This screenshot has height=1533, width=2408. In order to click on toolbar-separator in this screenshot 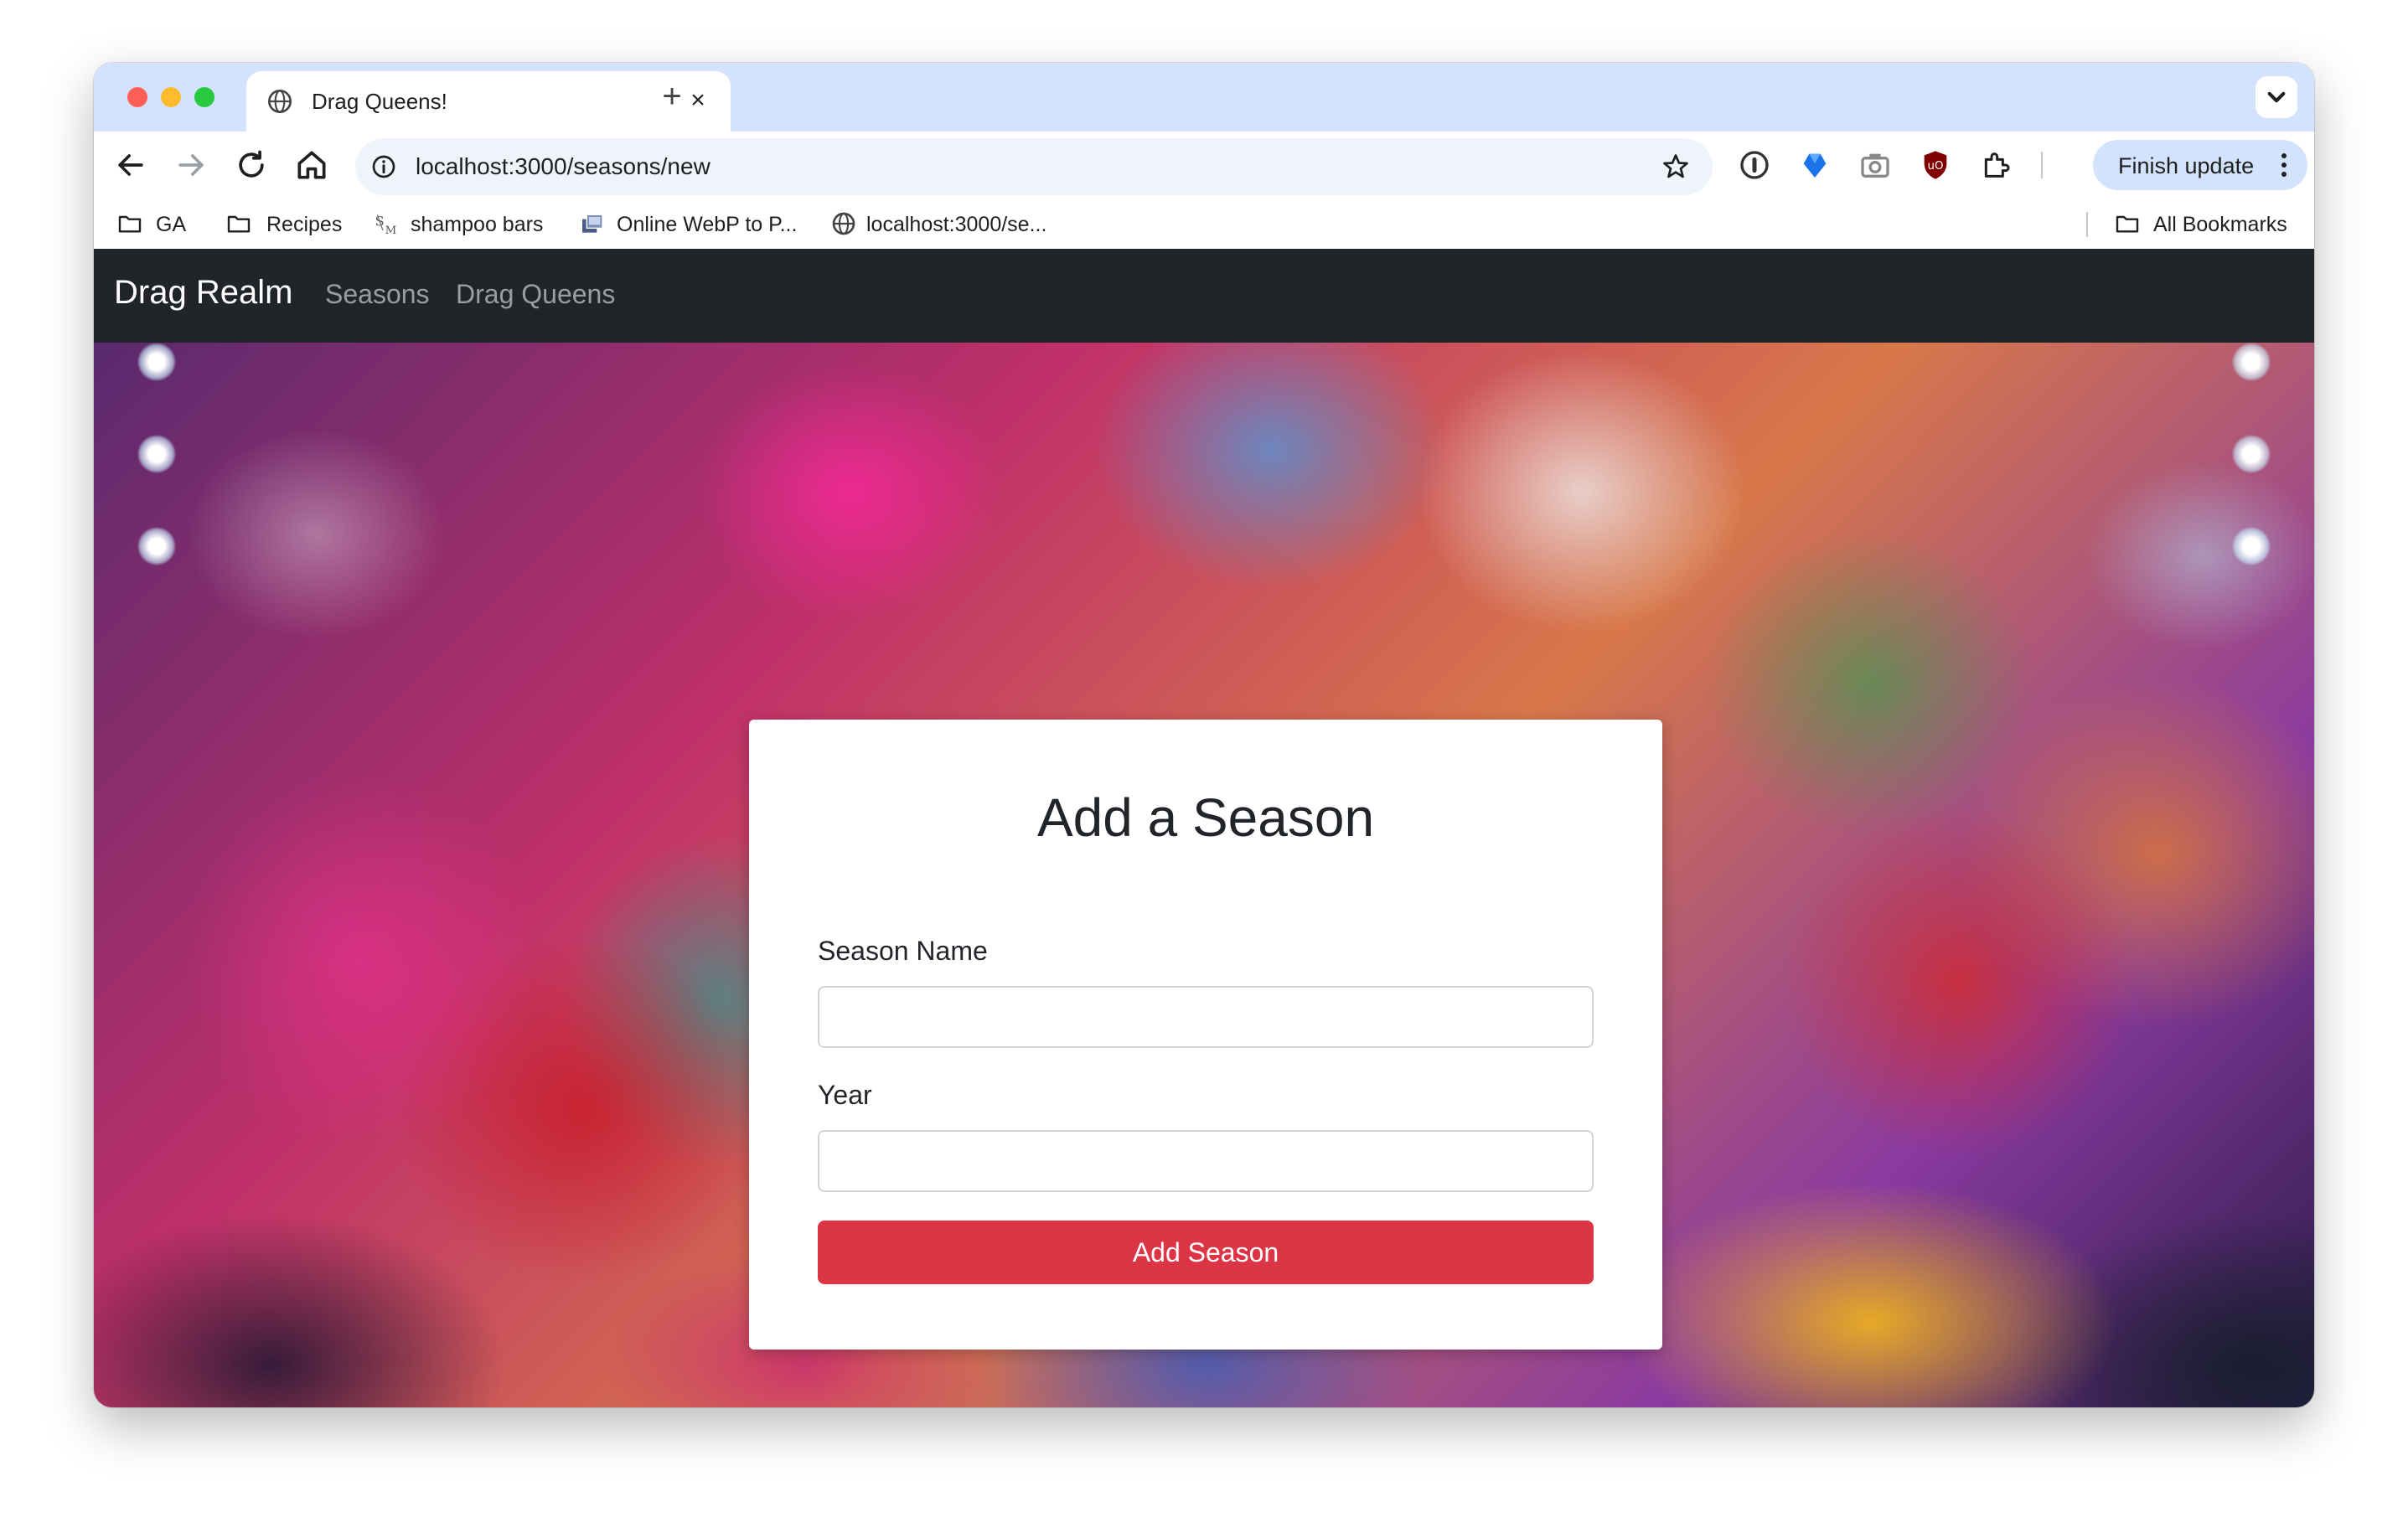, I will do `click(2042, 165)`.